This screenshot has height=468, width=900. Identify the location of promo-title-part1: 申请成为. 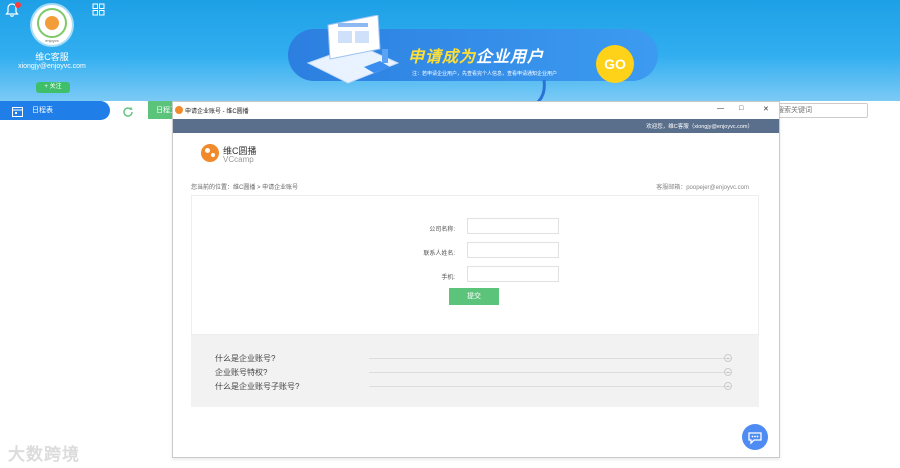
(442, 57).